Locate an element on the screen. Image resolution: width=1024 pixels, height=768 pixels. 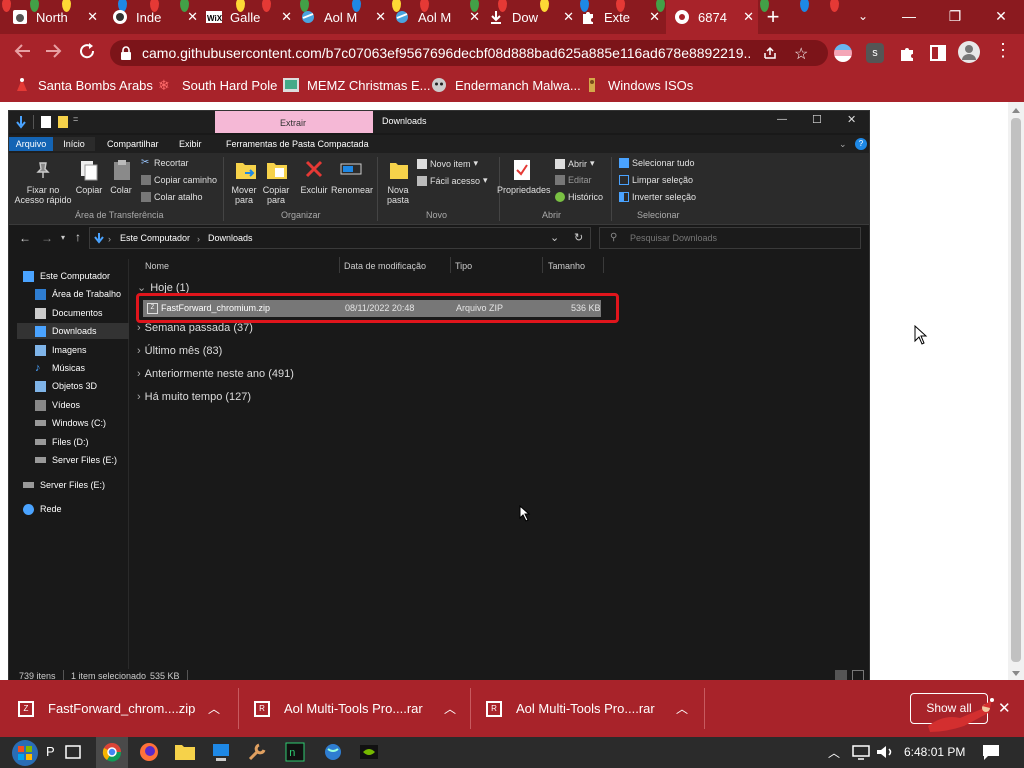
explorer-close-button: ✕ is located at coordinates (851, 119).